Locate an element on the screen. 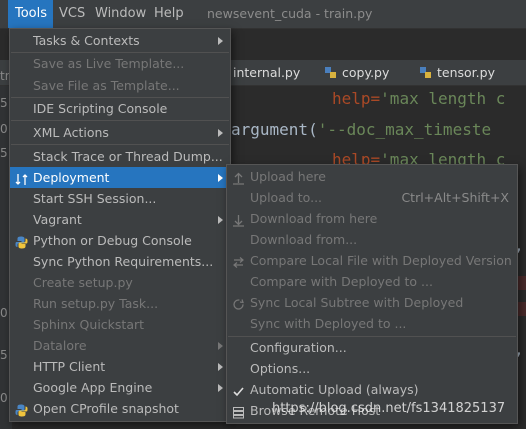 This screenshot has height=429, width=526. menu-item-label: Open CProfile snapshot is located at coordinates (106, 408).